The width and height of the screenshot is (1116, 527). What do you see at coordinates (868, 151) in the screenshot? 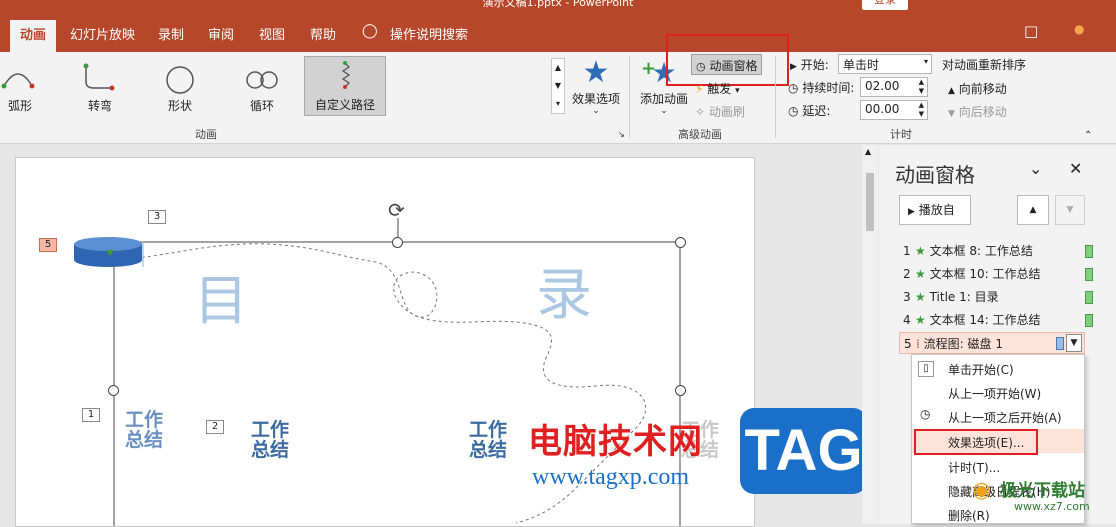
I see `scroll-up-icon: ▲` at bounding box center [868, 151].